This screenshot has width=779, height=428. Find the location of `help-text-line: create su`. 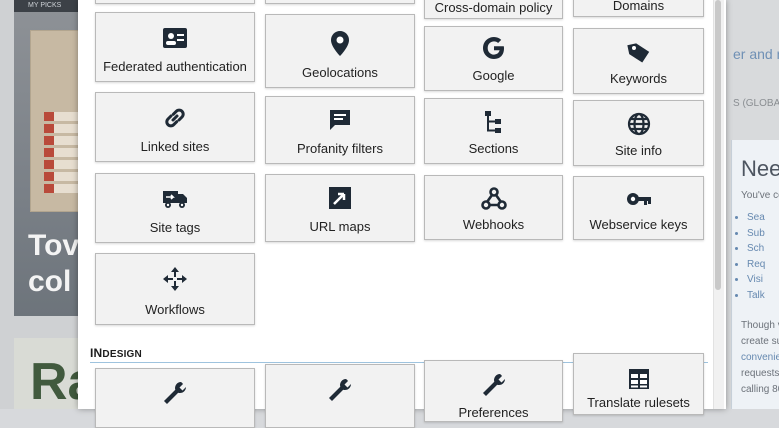

help-text-line: create su is located at coordinates (760, 341).